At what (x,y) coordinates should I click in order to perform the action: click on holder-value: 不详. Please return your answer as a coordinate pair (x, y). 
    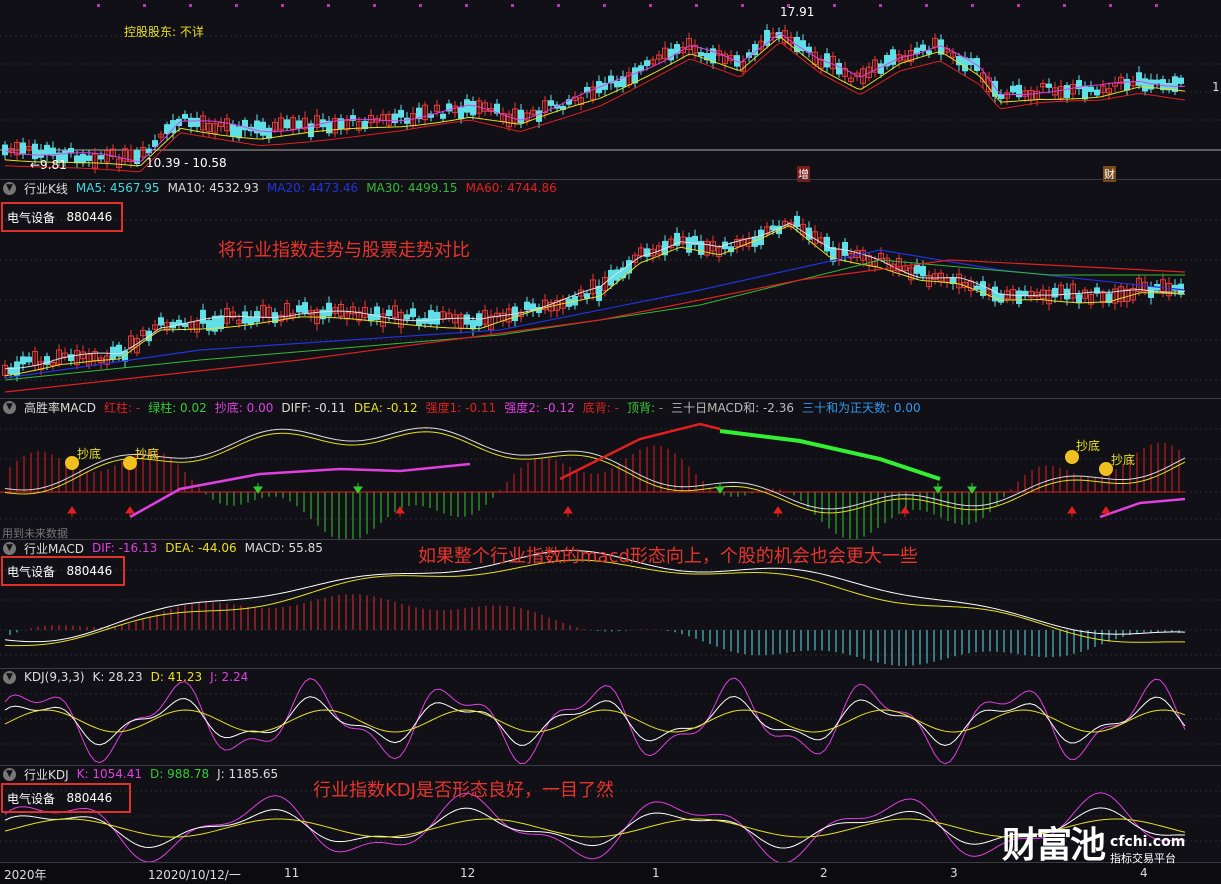
    Looking at the image, I should click on (191, 32).